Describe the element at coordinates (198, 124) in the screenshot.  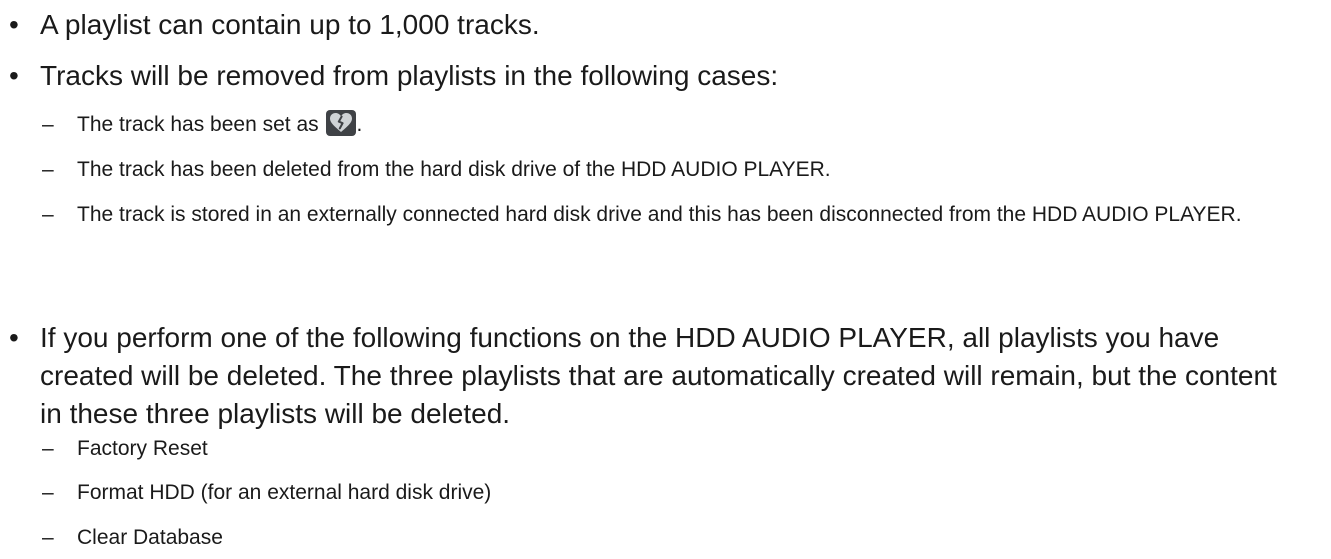
I see `sub-item-text: The track has been set as` at that location.